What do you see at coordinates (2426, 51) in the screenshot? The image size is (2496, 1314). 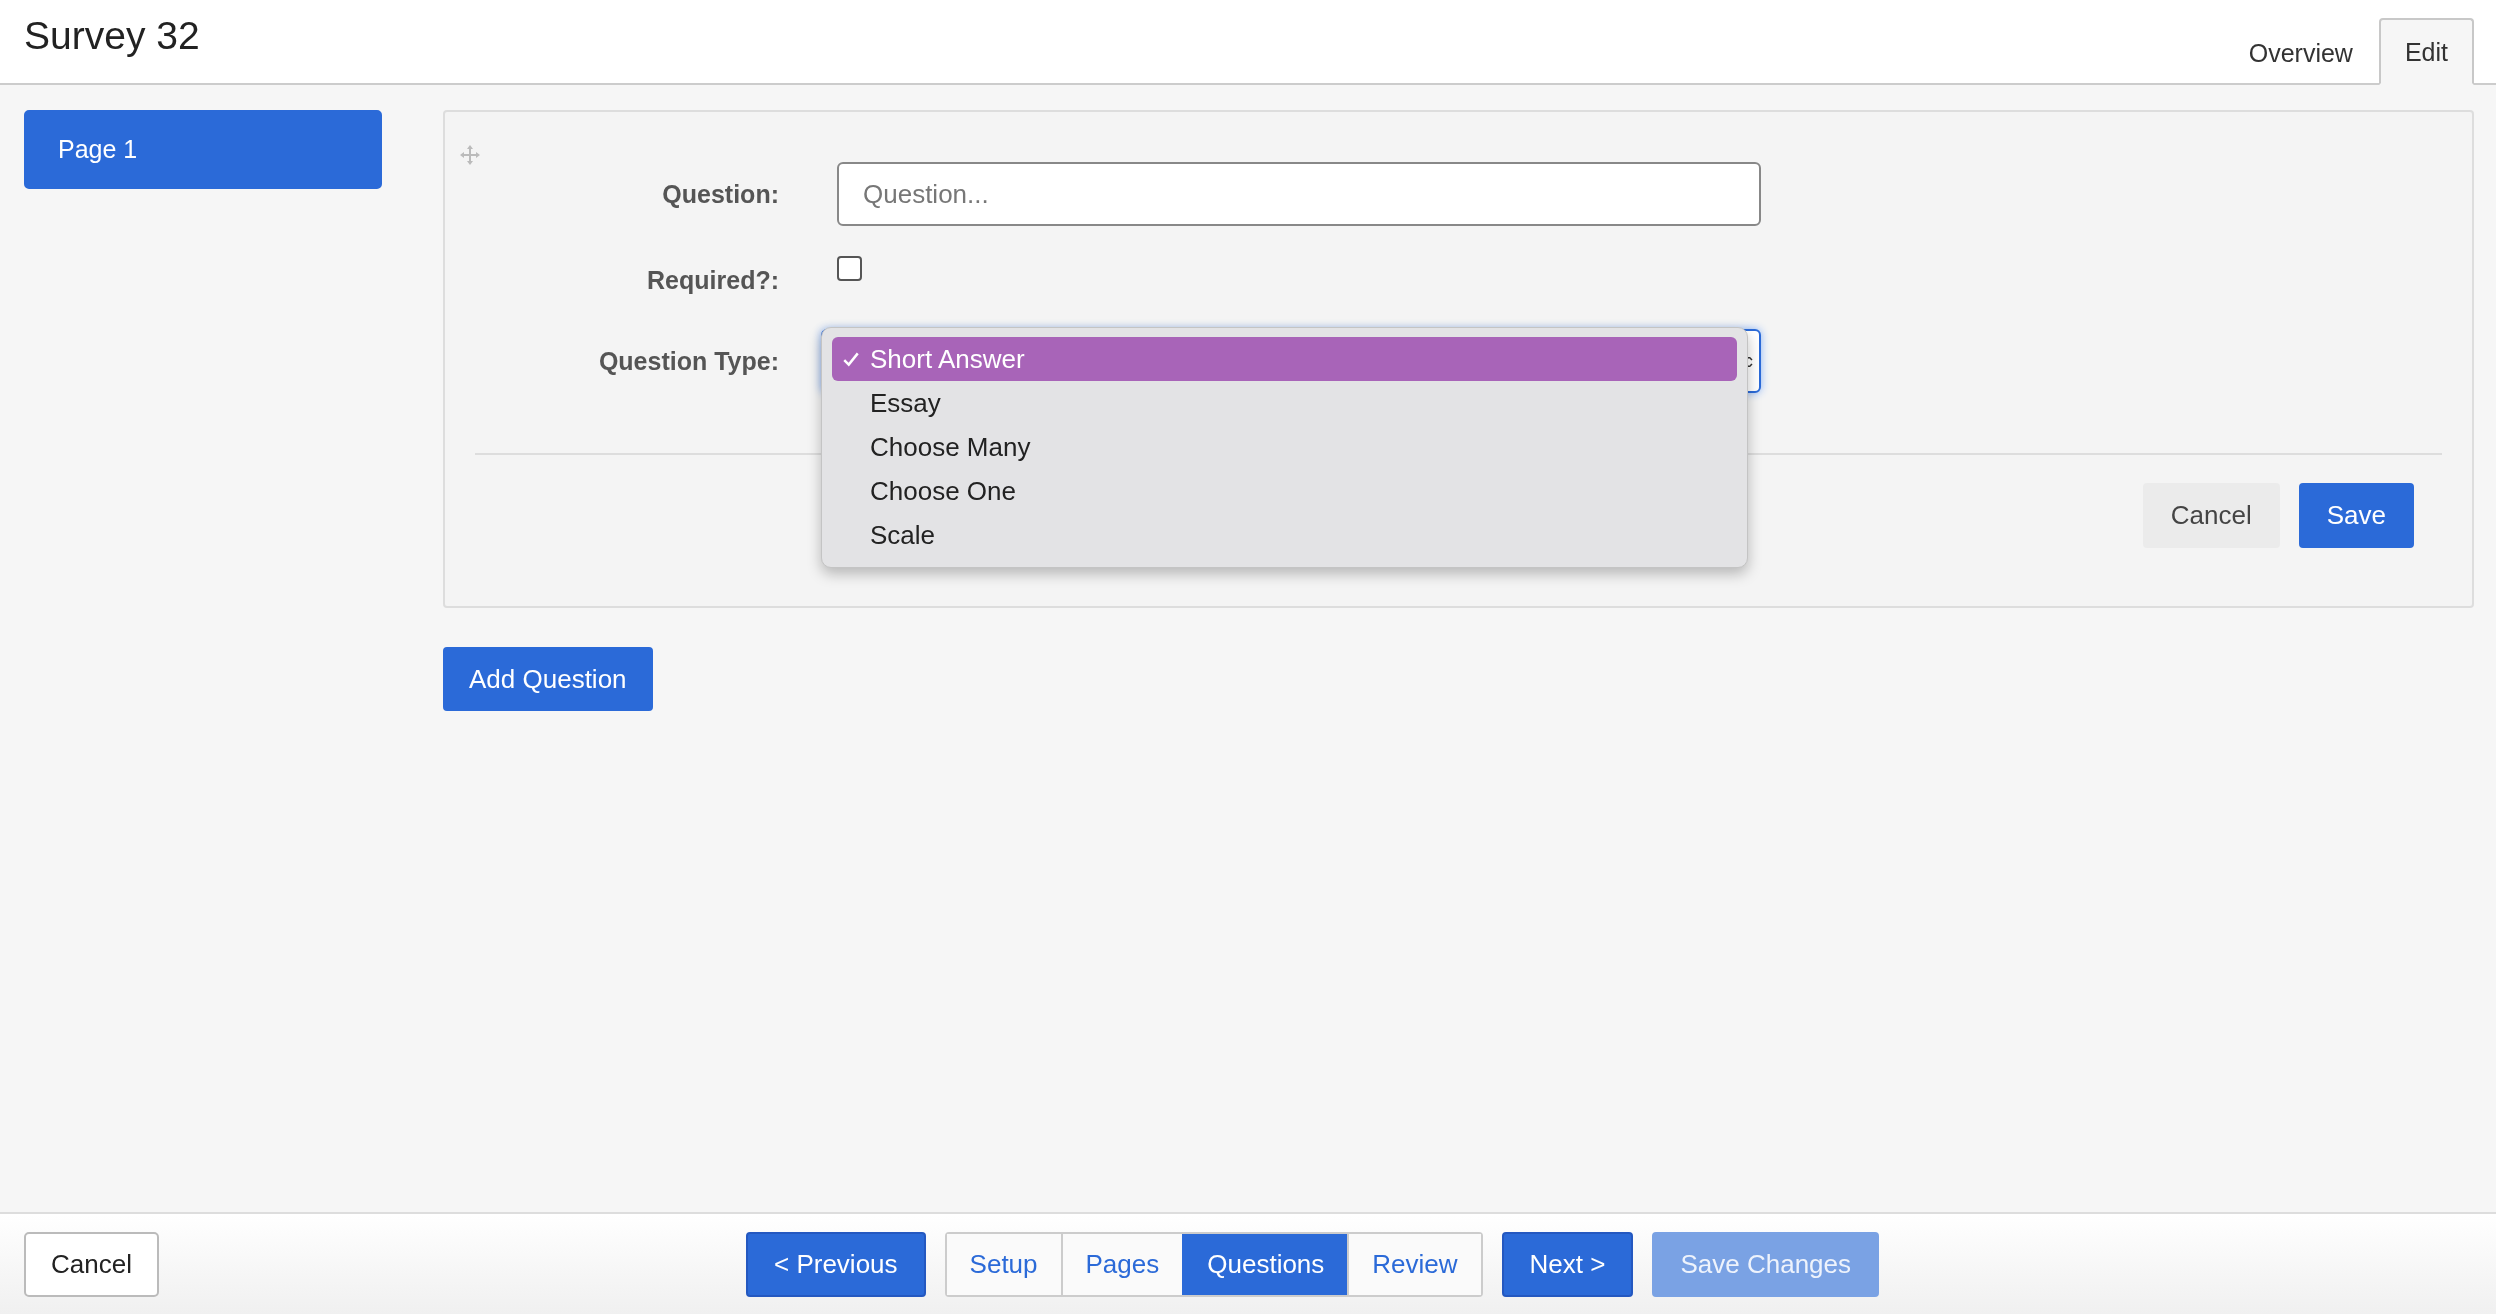 I see `tab: Edit` at bounding box center [2426, 51].